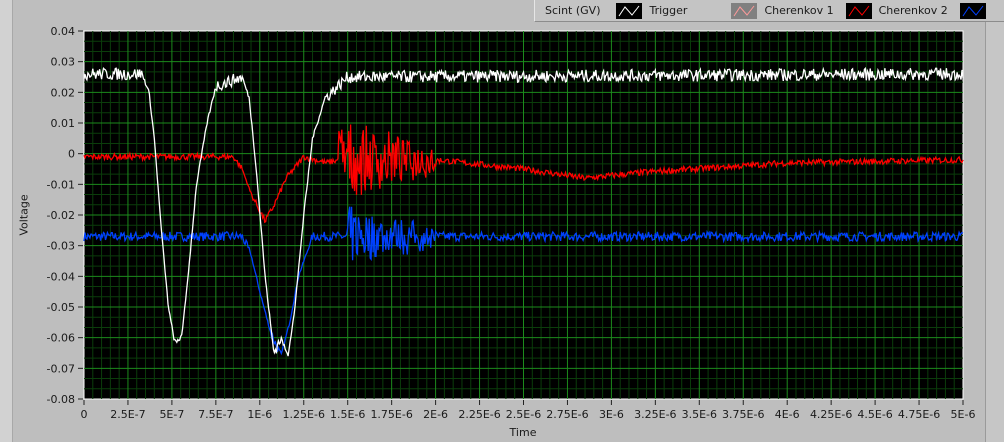  Describe the element at coordinates (699, 414) in the screenshot. I see `x-tick-label: 3.5E-6` at that location.